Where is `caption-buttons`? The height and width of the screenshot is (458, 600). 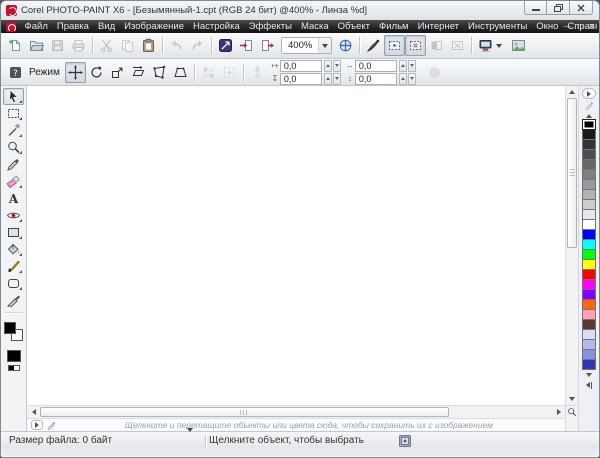 caption-buttons is located at coordinates (558, 8).